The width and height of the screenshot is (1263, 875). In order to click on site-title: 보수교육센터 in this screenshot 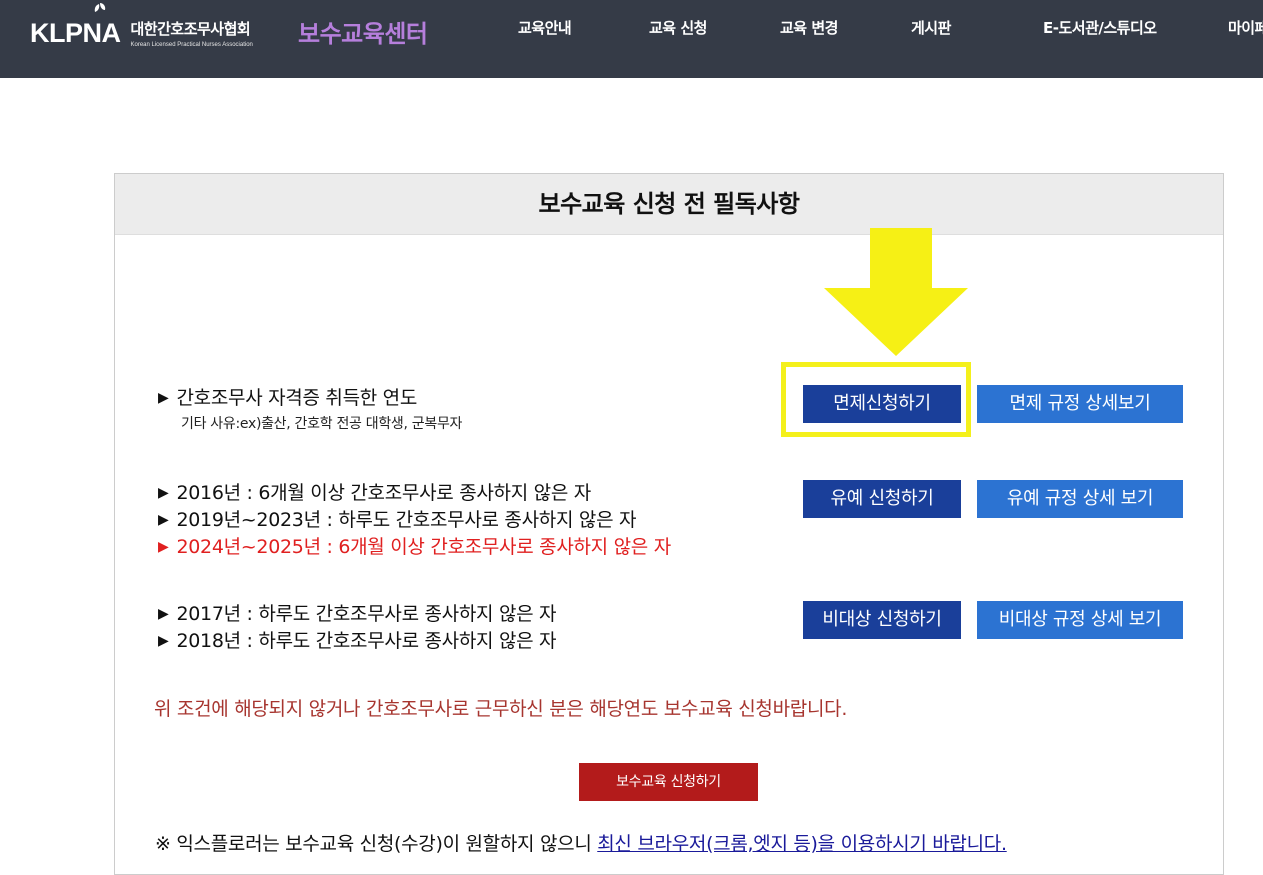, I will do `click(363, 31)`.